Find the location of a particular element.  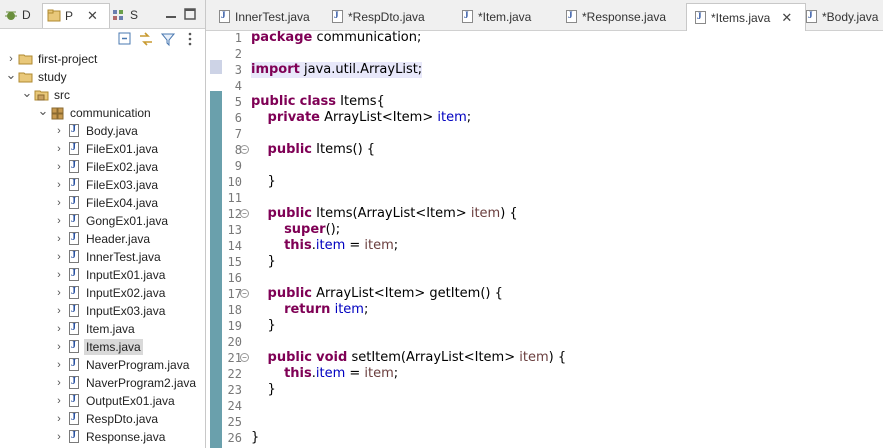

editor-tab: *Items.java ✕ is located at coordinates (746, 17).